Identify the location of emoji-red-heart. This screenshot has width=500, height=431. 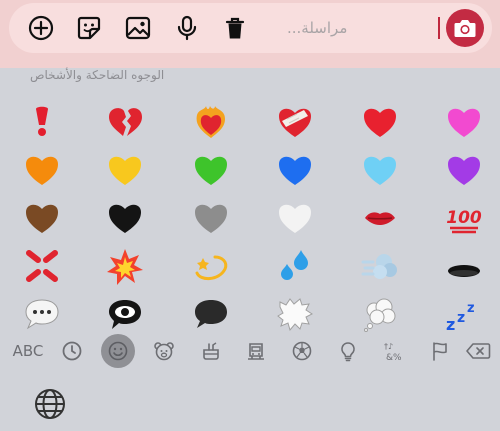
(380, 122).